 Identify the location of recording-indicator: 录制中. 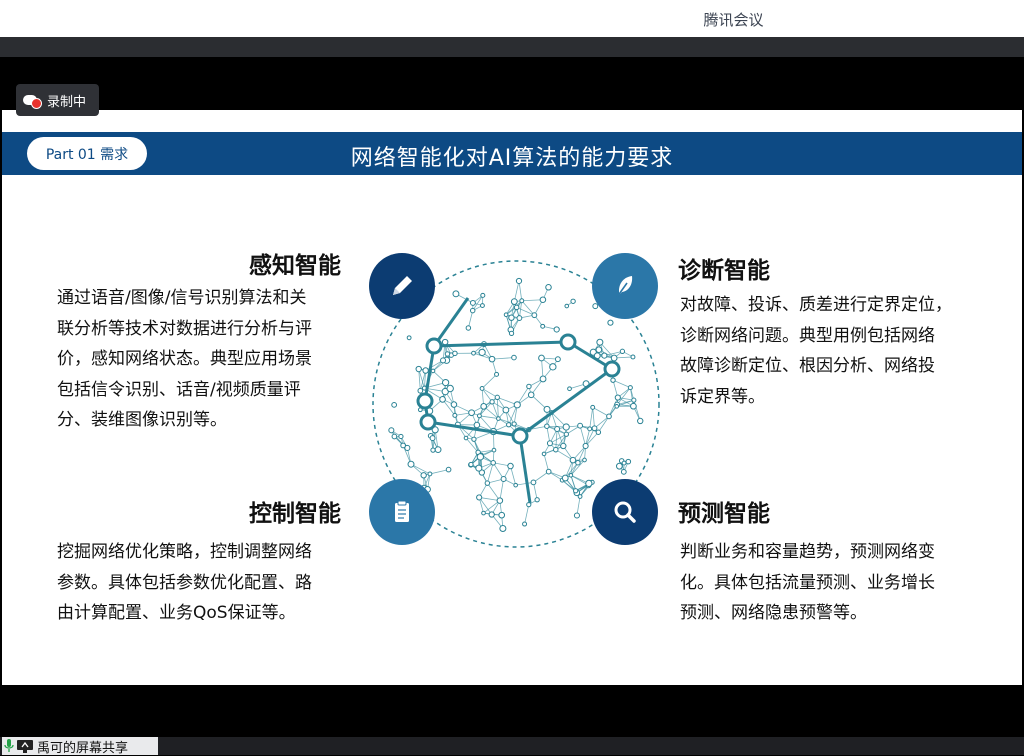
(57, 100).